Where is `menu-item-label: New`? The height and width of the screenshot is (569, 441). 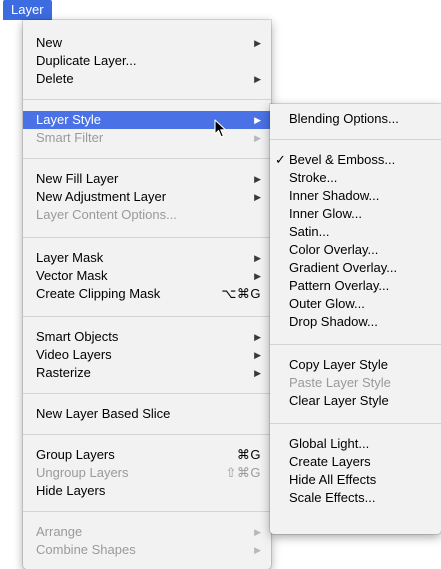 menu-item-label: New is located at coordinates (49, 42).